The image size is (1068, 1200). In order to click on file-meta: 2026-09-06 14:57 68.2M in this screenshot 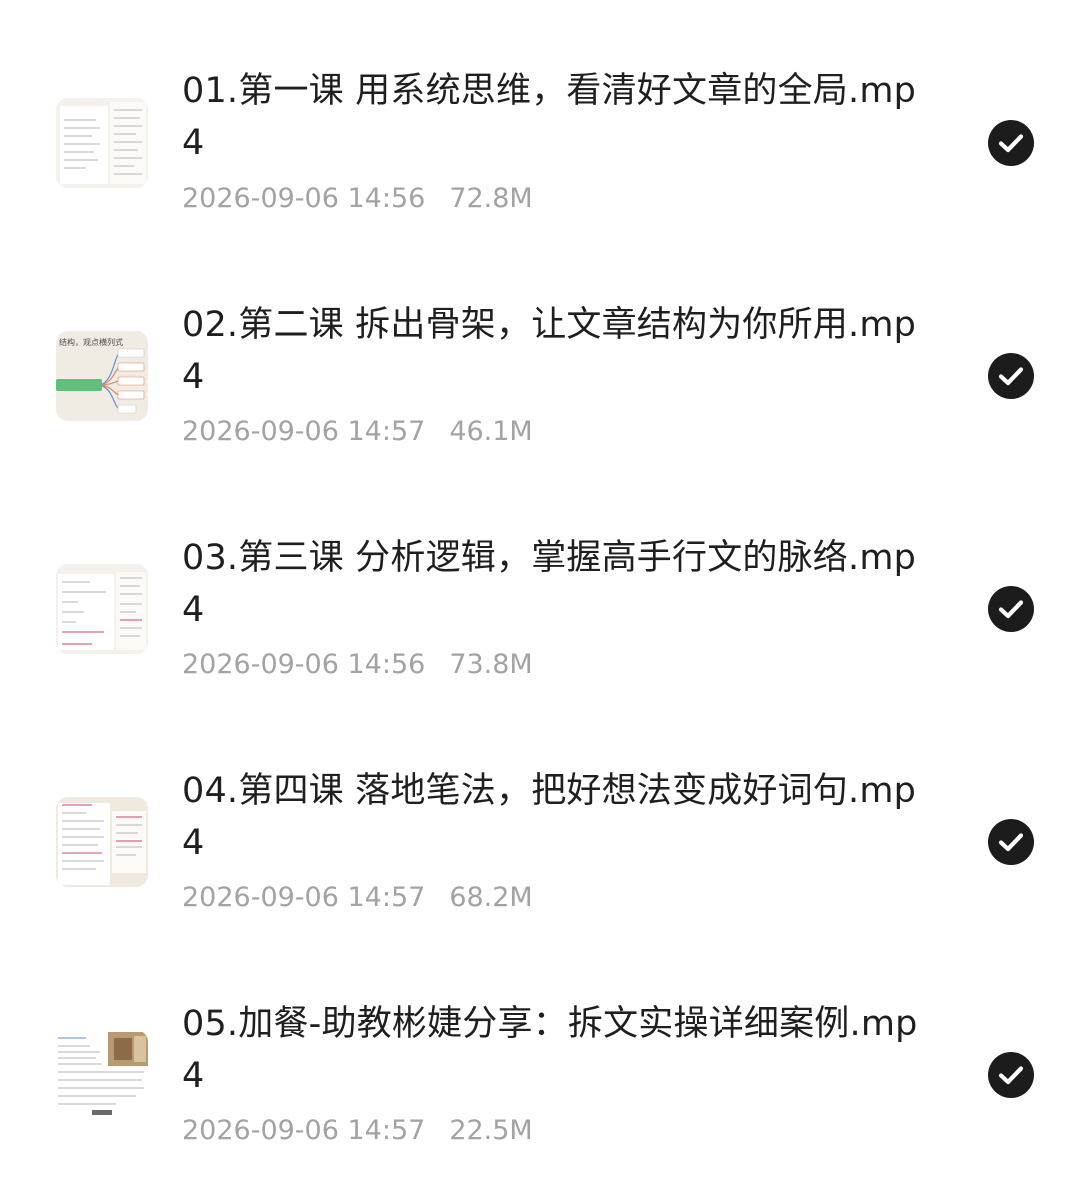, I will do `click(357, 898)`.